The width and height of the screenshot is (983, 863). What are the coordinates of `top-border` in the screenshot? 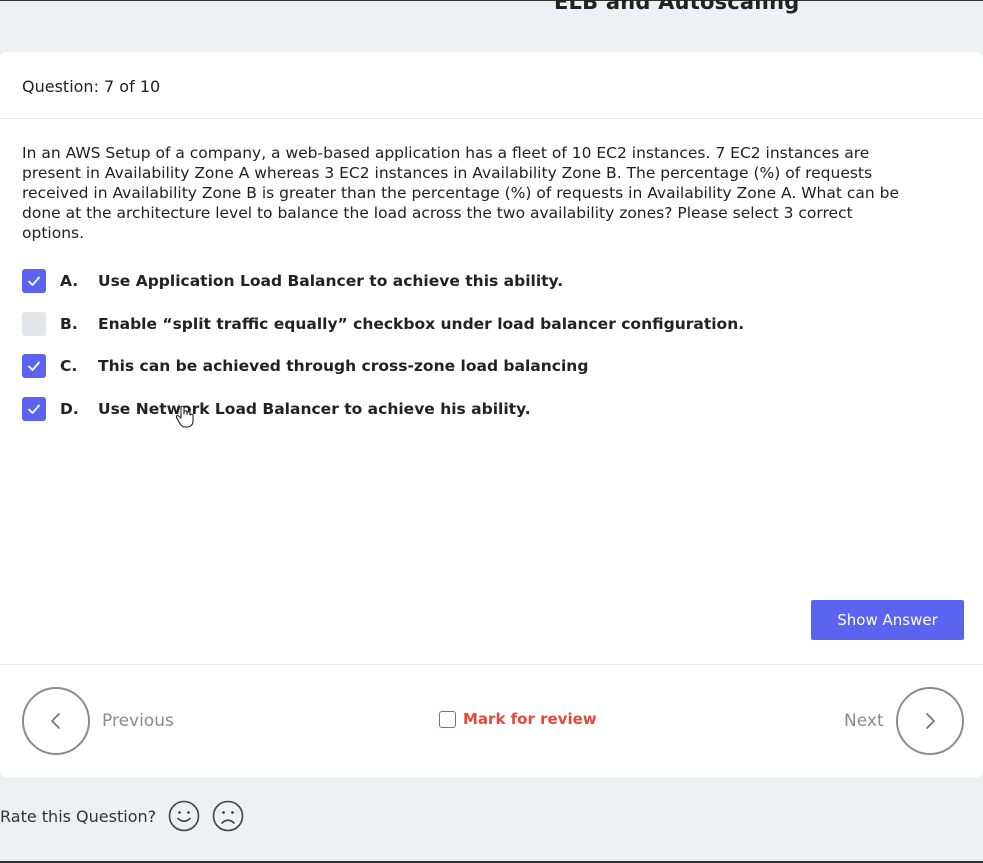 It's located at (491, 0).